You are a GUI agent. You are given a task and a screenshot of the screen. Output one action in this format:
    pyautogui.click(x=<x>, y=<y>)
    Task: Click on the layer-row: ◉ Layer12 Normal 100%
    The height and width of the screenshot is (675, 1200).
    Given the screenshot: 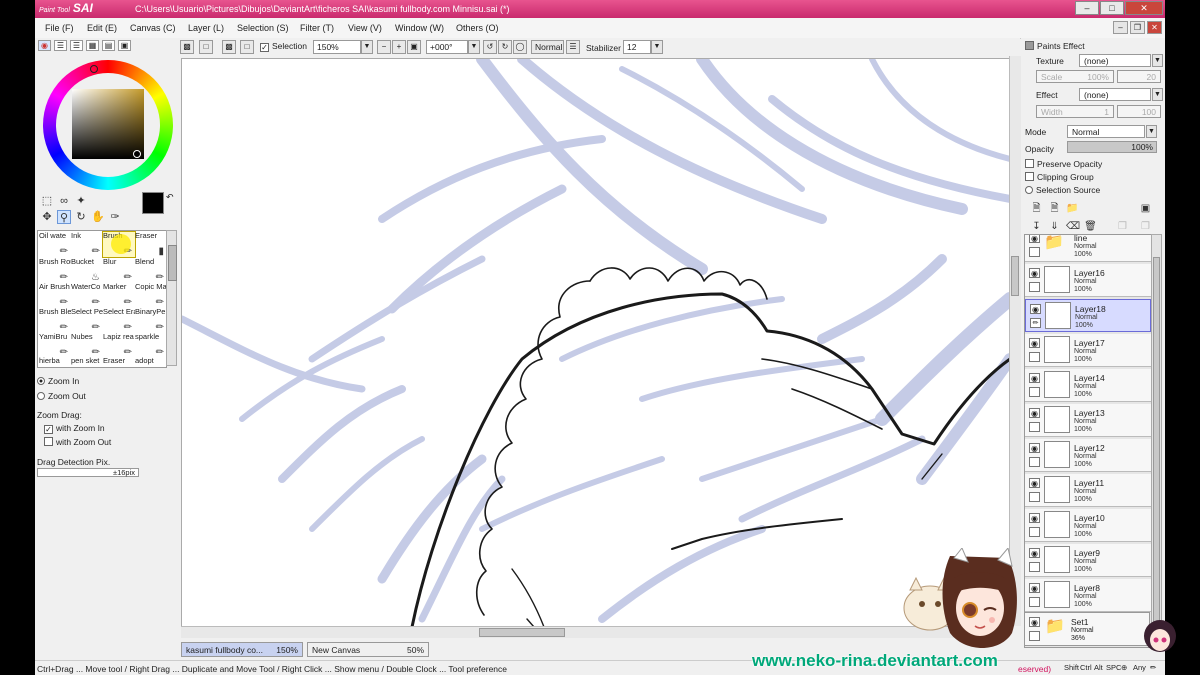 What is the action you would take?
    pyautogui.click(x=1088, y=455)
    